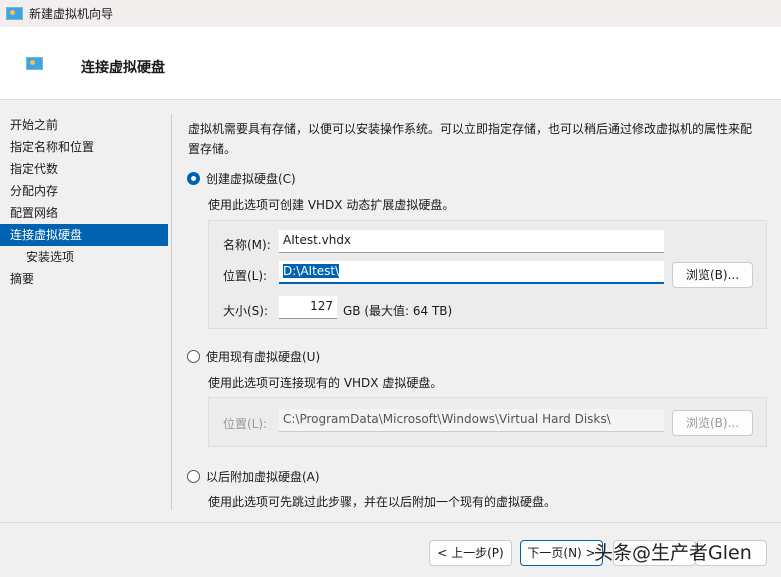 This screenshot has height=577, width=781. I want to click on step-before-you-begin: 开始之前, so click(84, 125).